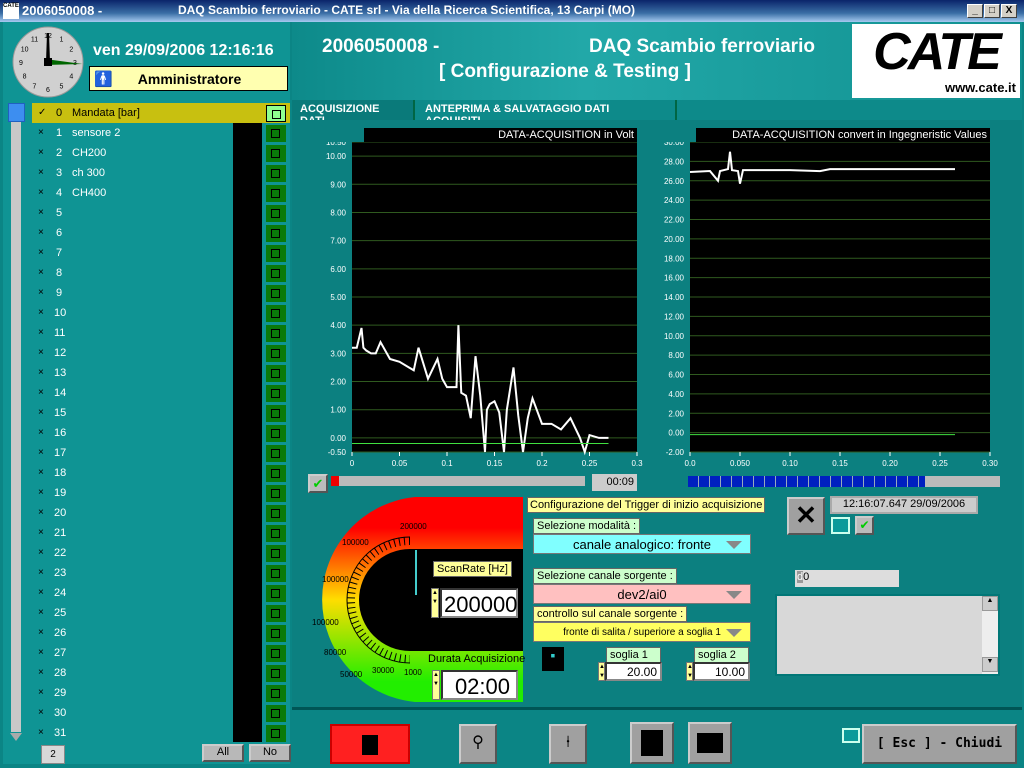 The height and width of the screenshot is (768, 1024). I want to click on channel-row: × 23, so click(132, 573).